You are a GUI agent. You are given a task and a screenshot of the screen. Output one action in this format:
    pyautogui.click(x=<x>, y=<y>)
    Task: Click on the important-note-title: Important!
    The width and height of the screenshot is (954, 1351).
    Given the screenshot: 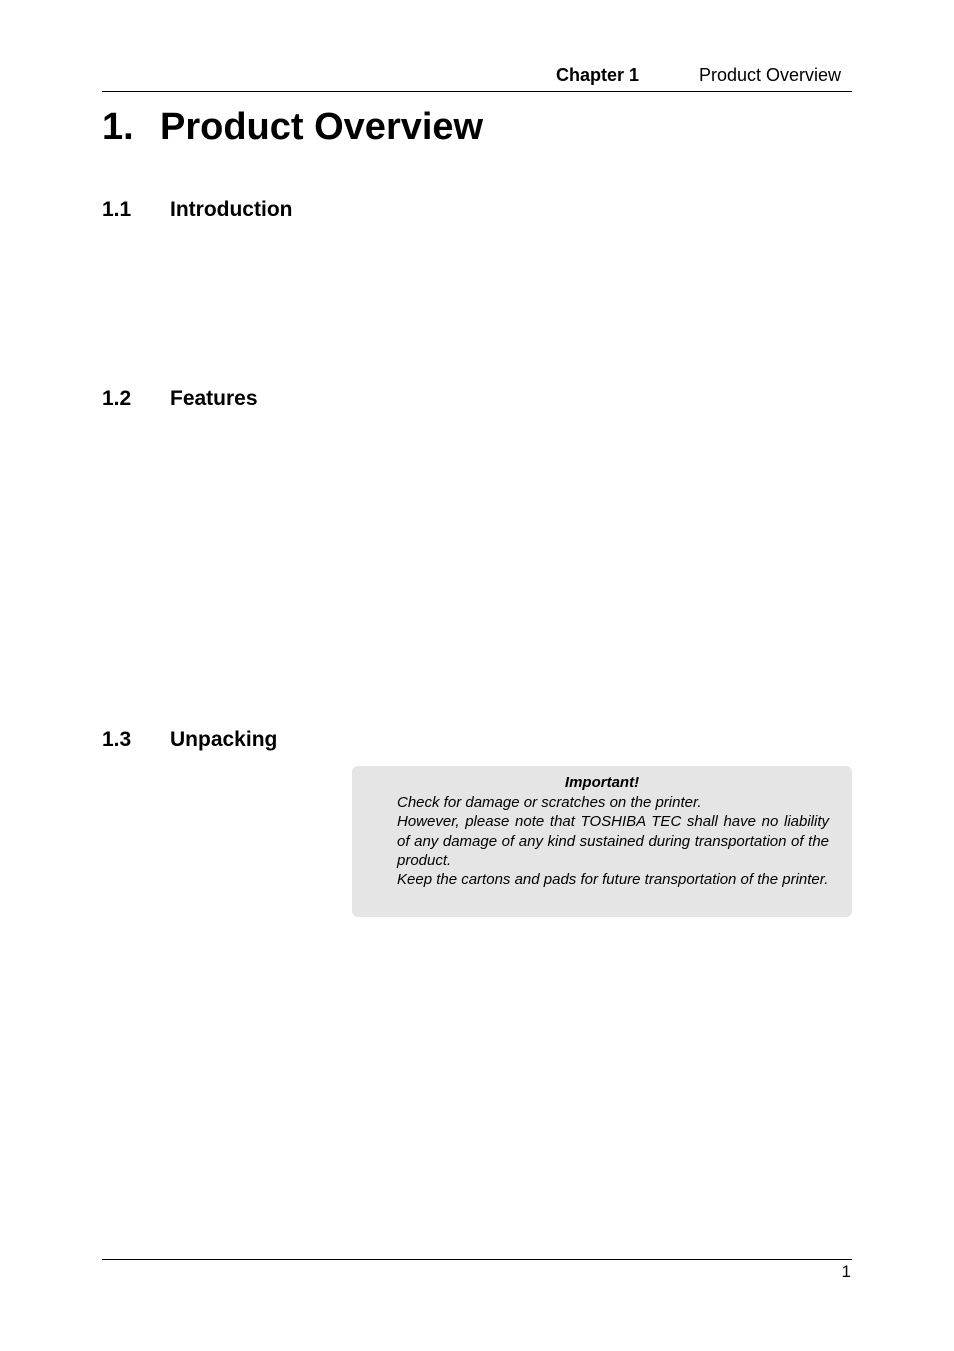 What is the action you would take?
    pyautogui.click(x=602, y=782)
    